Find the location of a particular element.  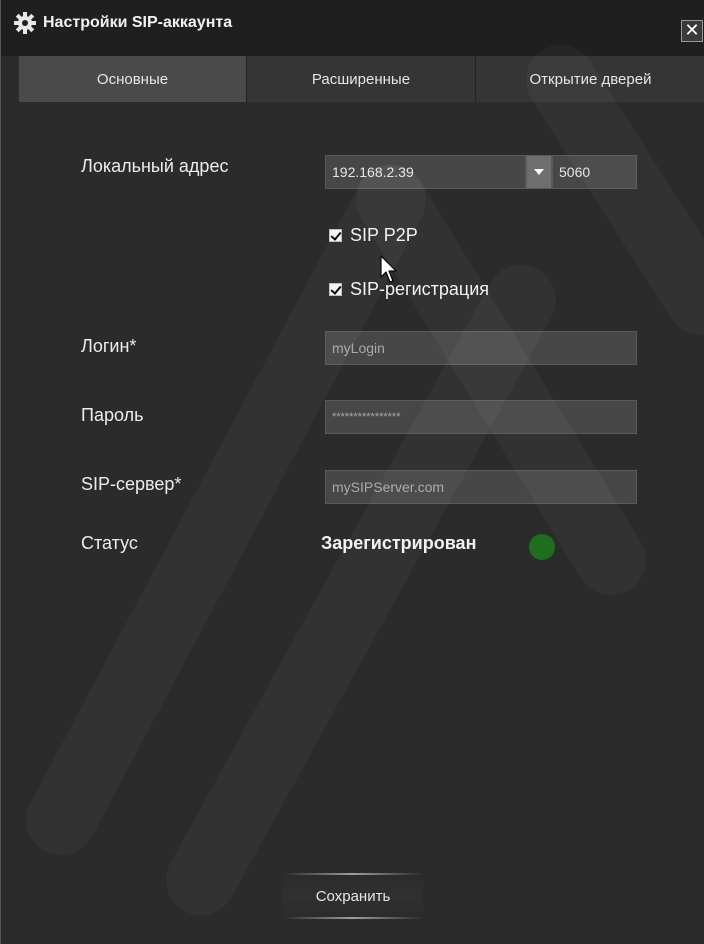

local-address-dropdown-button is located at coordinates (539, 172).